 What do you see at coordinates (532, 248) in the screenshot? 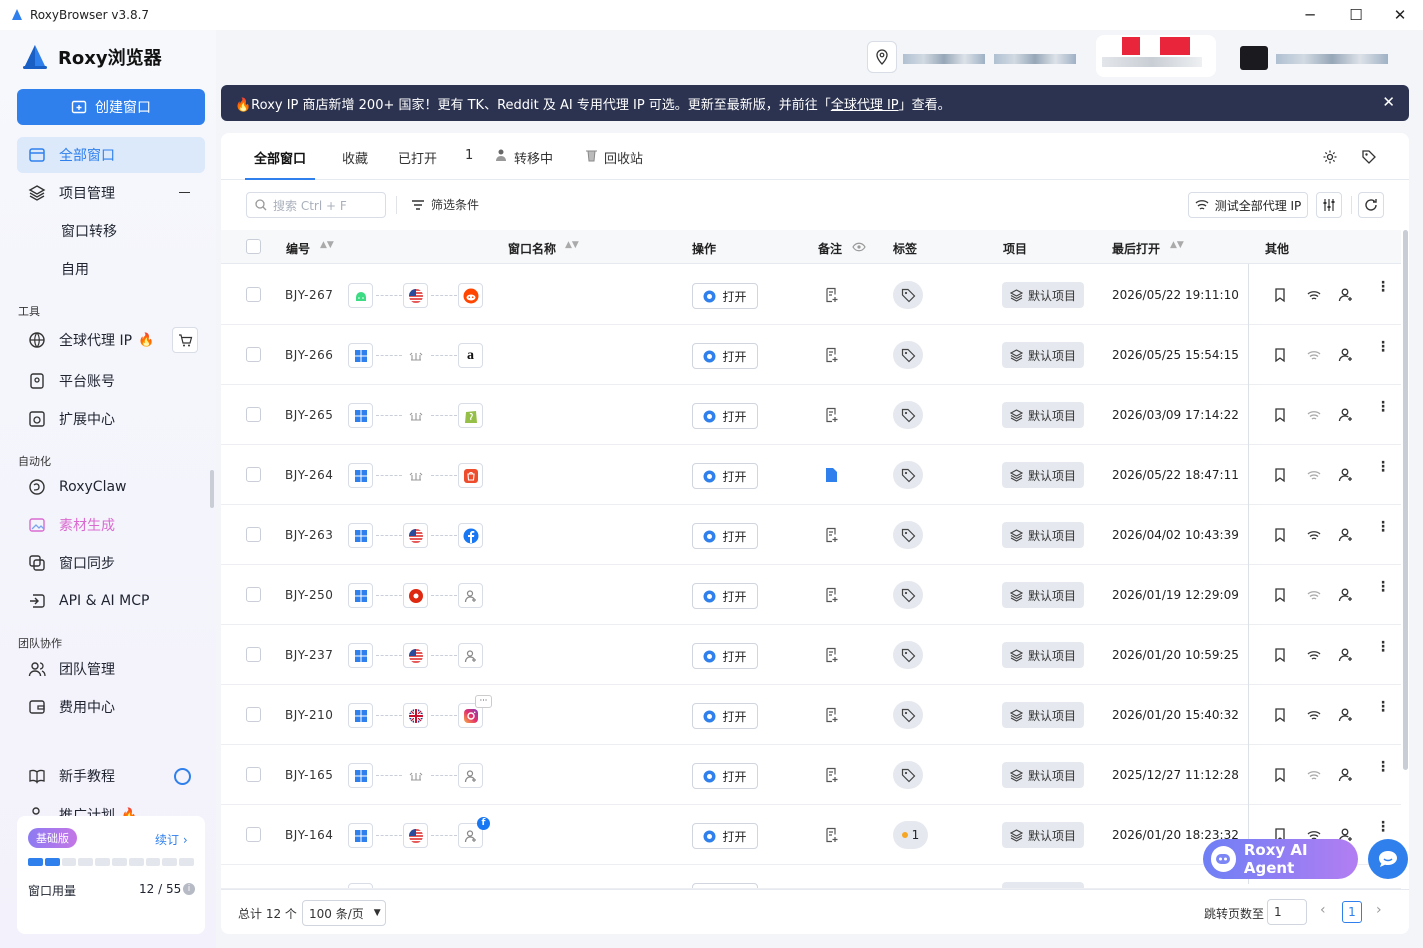
I see `col-window-name: 窗口名称` at bounding box center [532, 248].